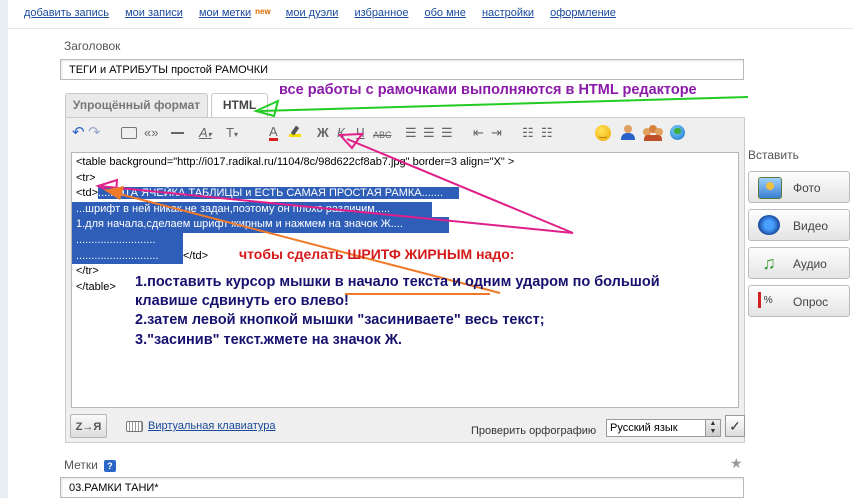 Image resolution: width=853 pixels, height=498 pixels. I want to click on step-1-cont: клавише сдвинуть его влево!, so click(242, 301).